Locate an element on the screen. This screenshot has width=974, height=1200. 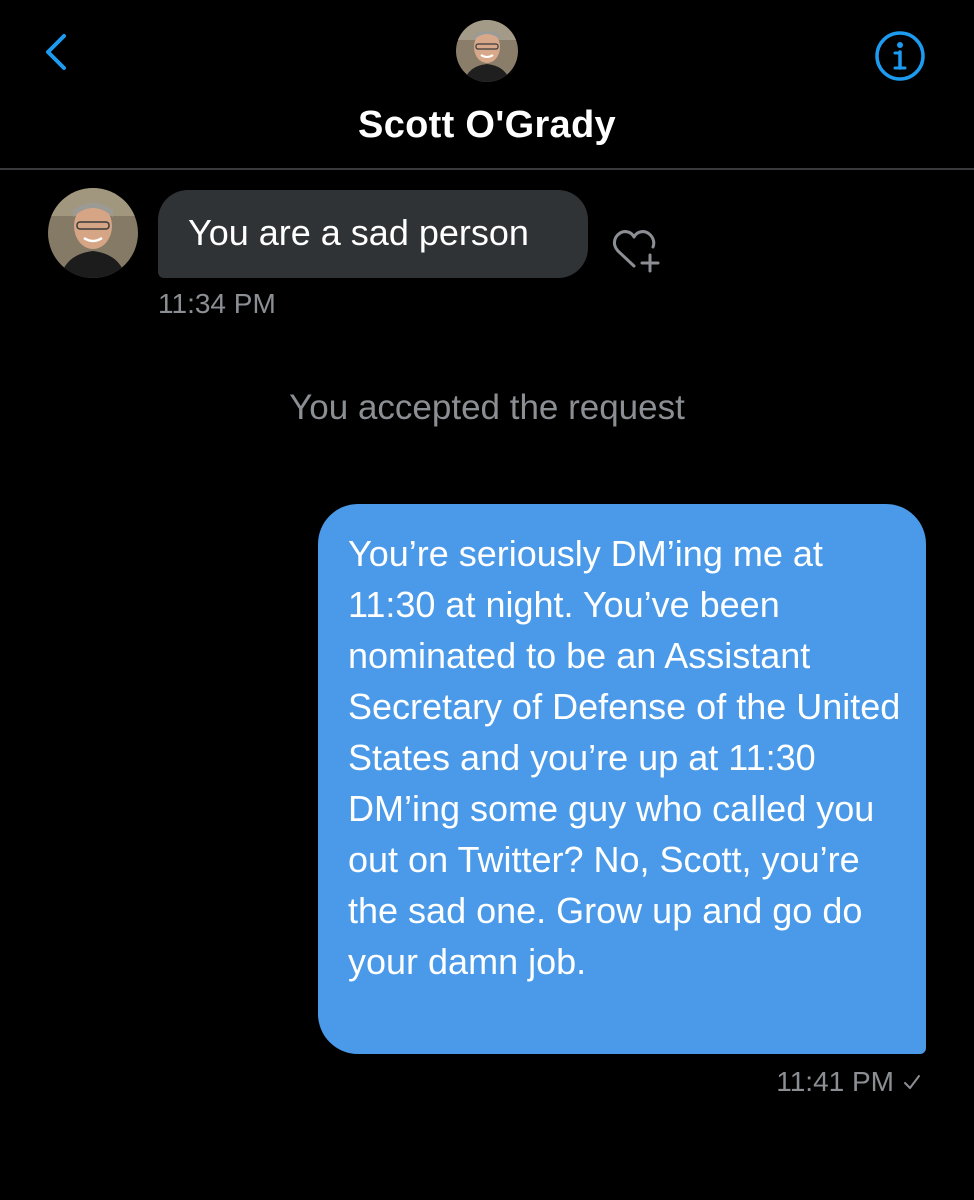
conversation-title: Scott O'Grady is located at coordinates (487, 125).